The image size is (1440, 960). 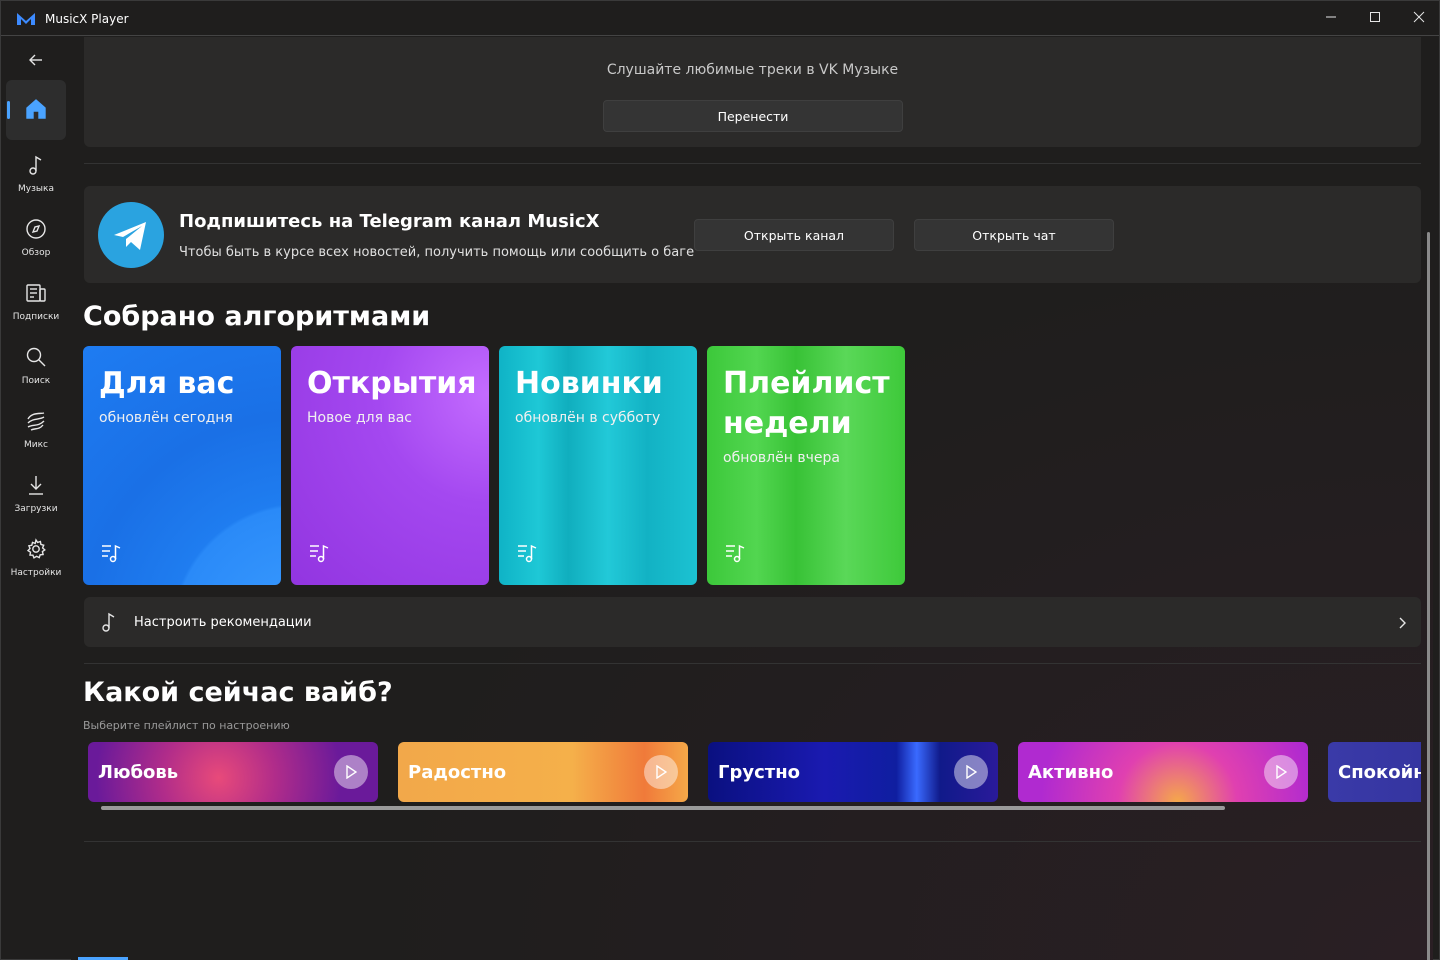 What do you see at coordinates (663, 808) in the screenshot?
I see `horizontal-scrollbar` at bounding box center [663, 808].